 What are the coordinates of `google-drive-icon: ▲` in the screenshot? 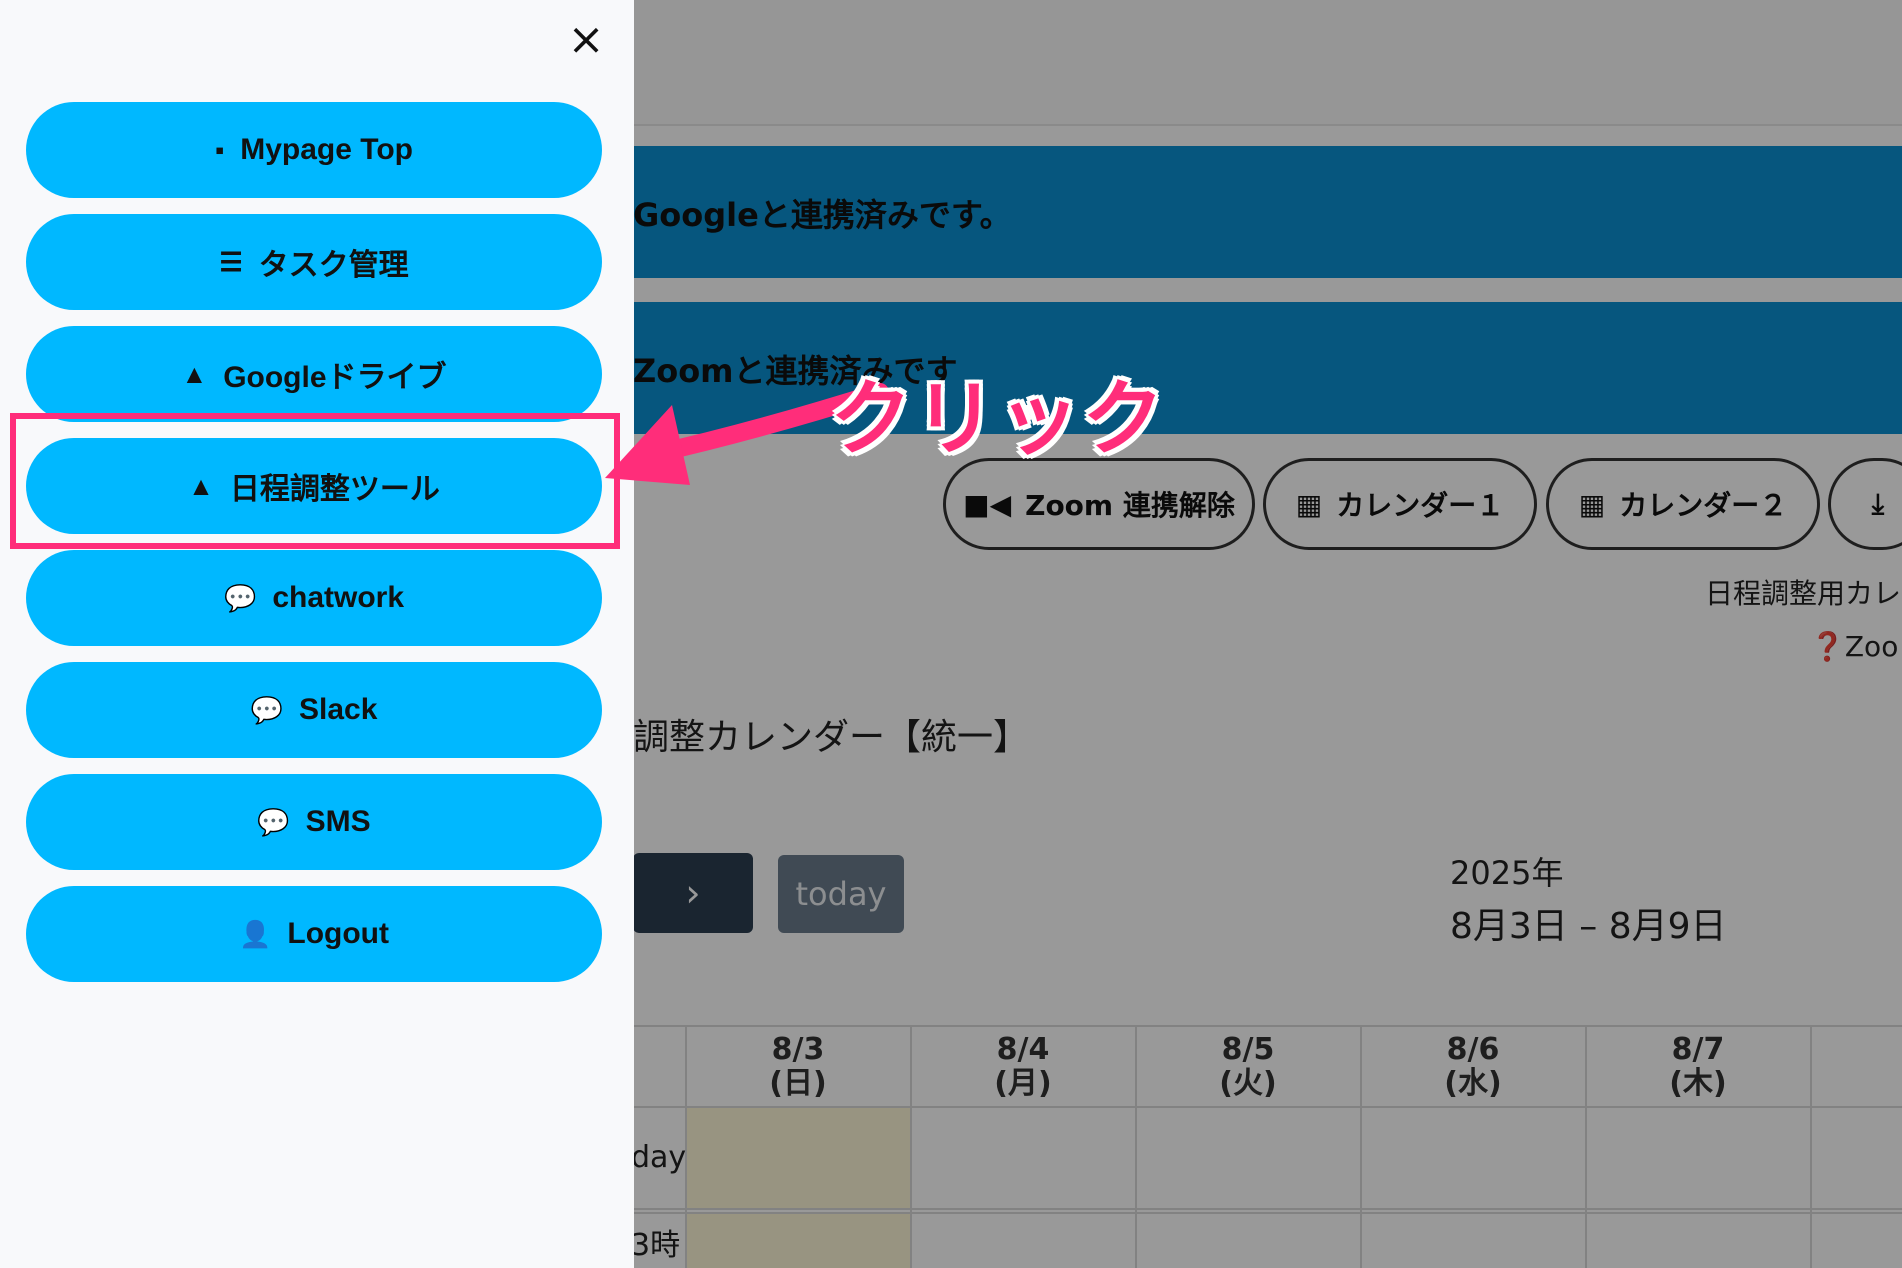 It's located at (194, 373).